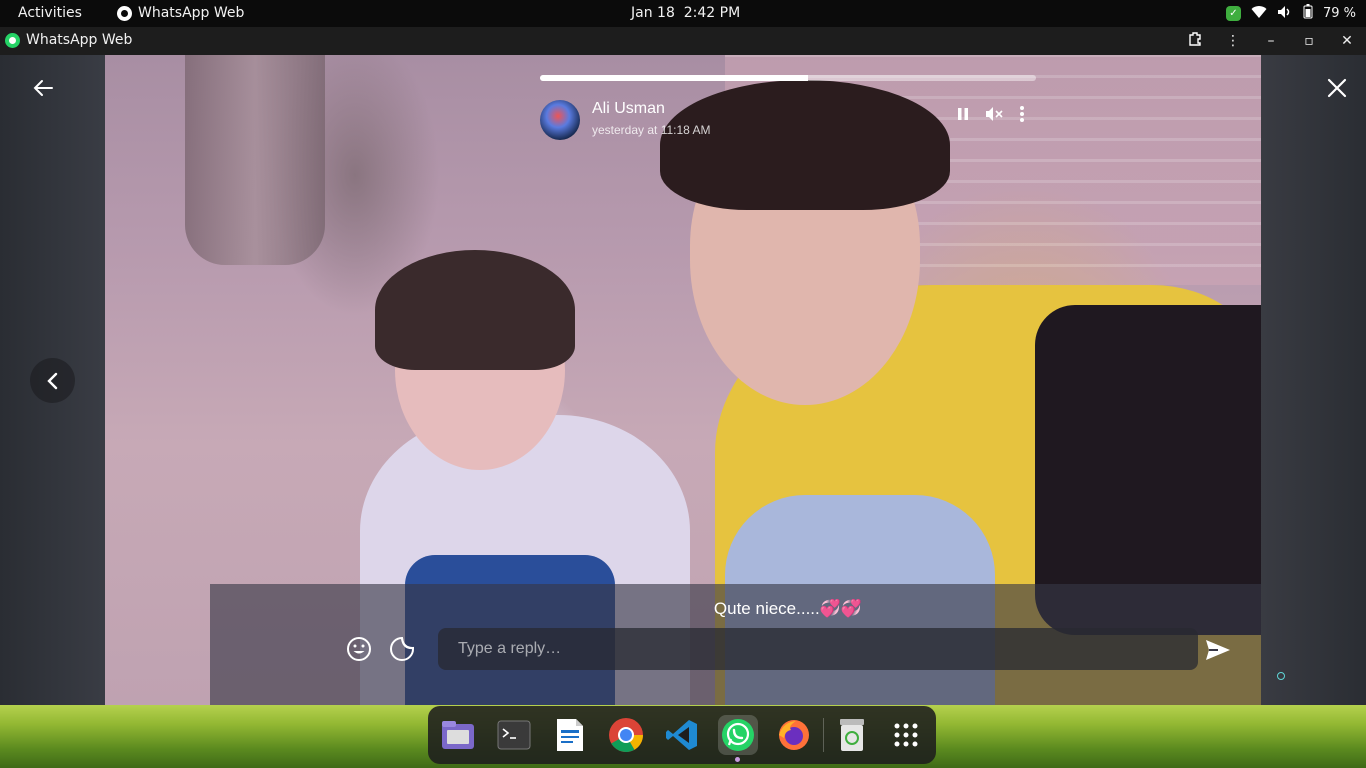 This screenshot has height=768, width=1366. What do you see at coordinates (1218, 650) in the screenshot?
I see `send-icon` at bounding box center [1218, 650].